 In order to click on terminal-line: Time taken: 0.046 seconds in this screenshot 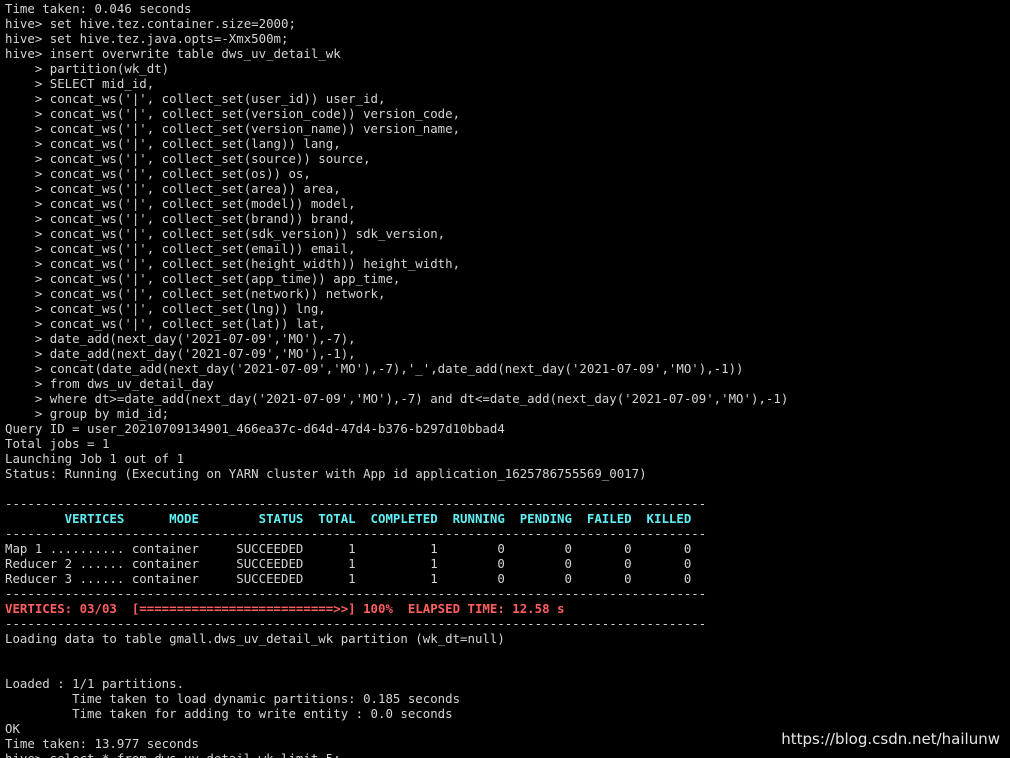, I will do `click(98, 8)`.